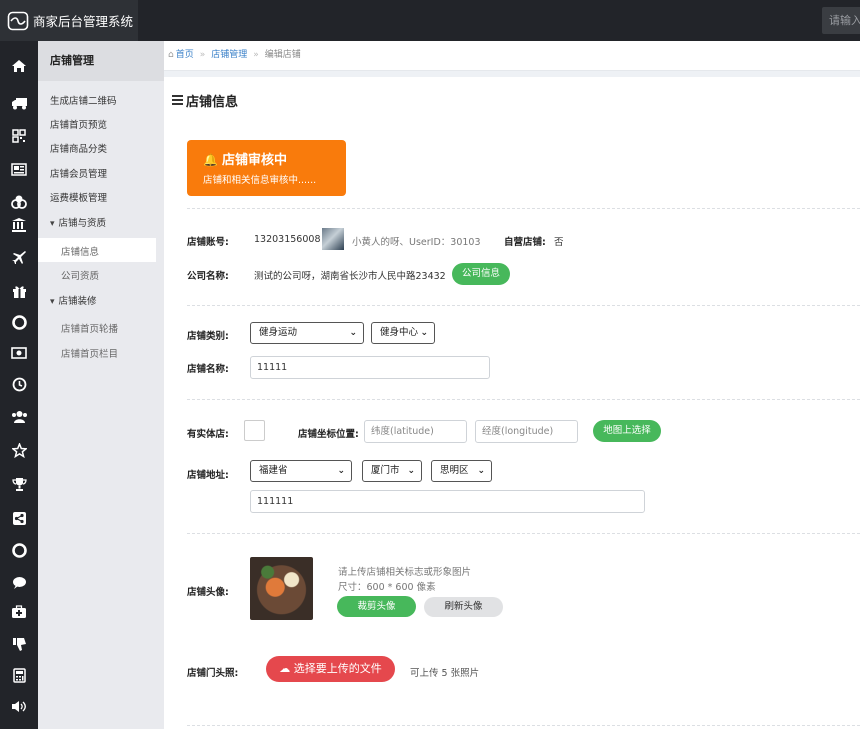  Describe the element at coordinates (19, 202) in the screenshot. I see `cube-icon` at that location.